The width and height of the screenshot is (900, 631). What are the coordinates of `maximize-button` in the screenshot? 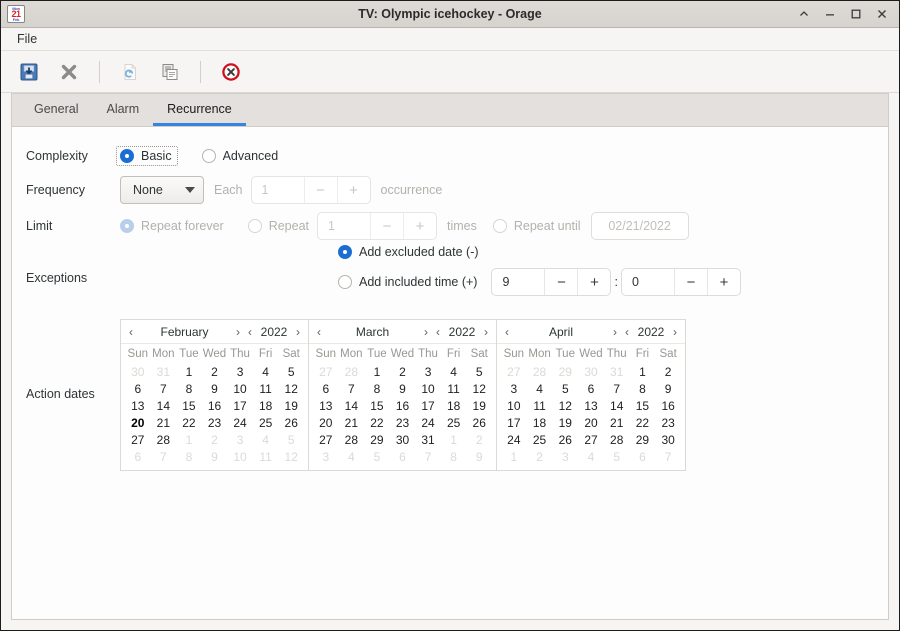 It's located at (856, 14).